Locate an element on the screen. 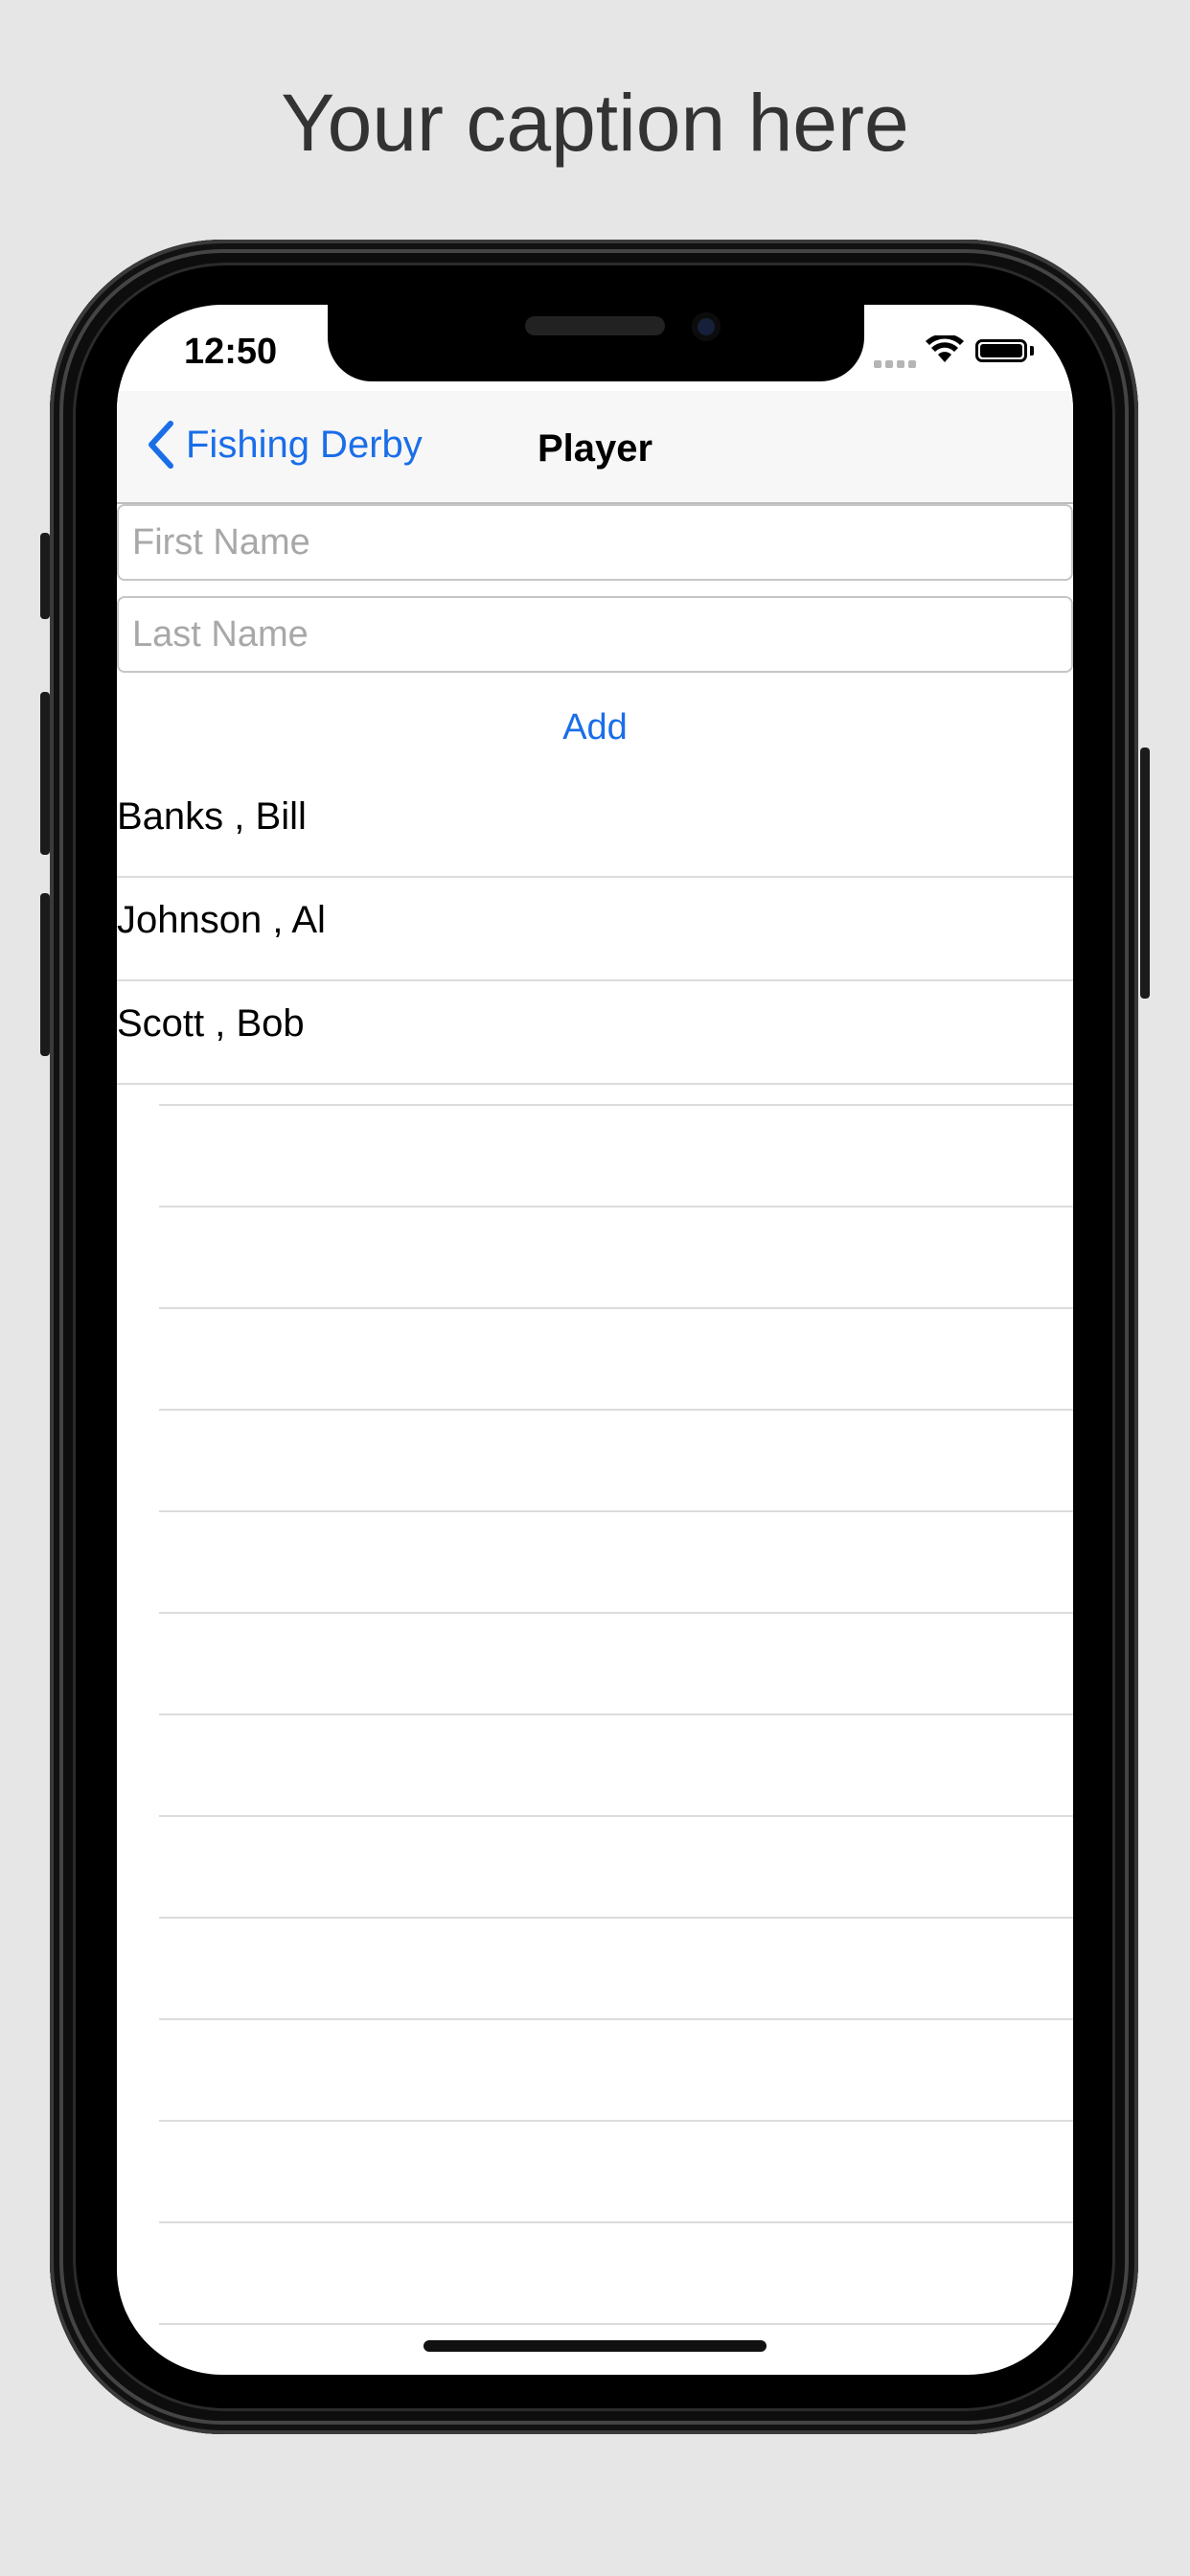 Image resolution: width=1190 pixels, height=2576 pixels. silent-switch is located at coordinates (45, 576).